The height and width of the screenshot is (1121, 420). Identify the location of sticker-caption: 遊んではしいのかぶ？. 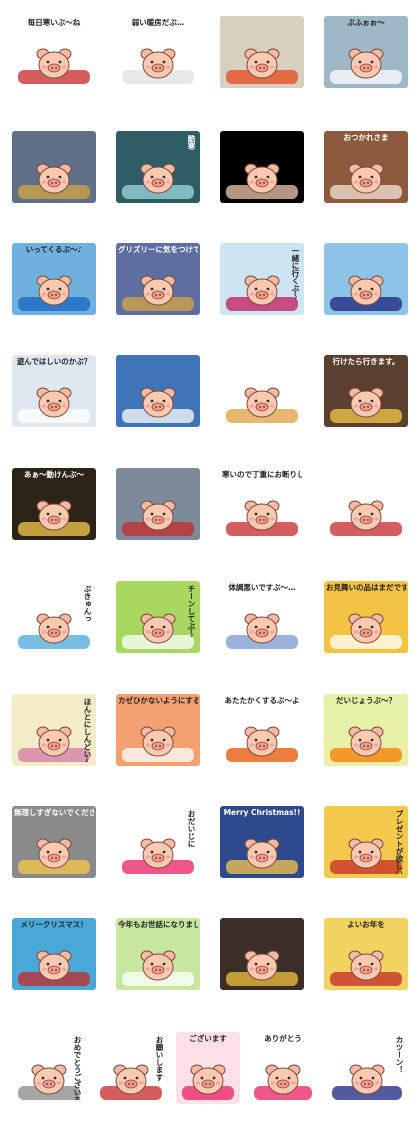
(54, 361).